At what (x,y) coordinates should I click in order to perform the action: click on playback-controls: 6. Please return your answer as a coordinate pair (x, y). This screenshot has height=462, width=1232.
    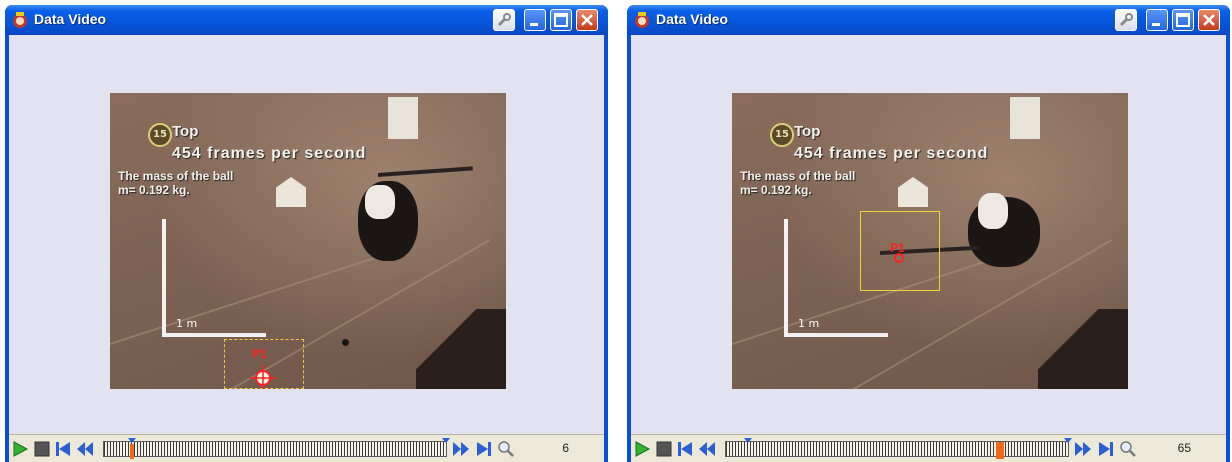
    Looking at the image, I should click on (306, 448).